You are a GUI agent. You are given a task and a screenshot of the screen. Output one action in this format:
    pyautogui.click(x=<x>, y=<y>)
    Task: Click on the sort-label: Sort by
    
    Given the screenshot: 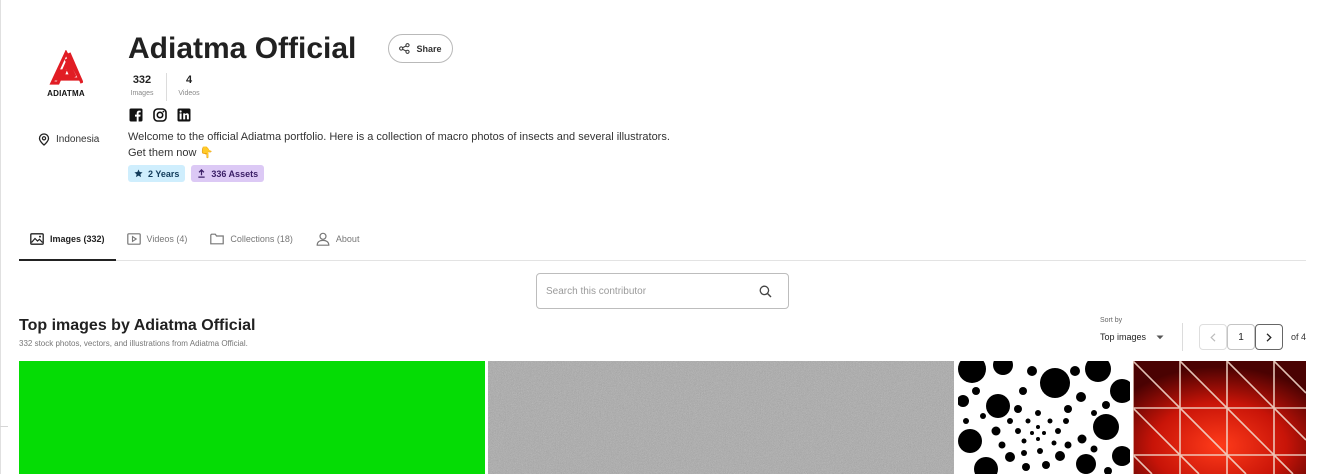 What is the action you would take?
    pyautogui.click(x=1111, y=320)
    